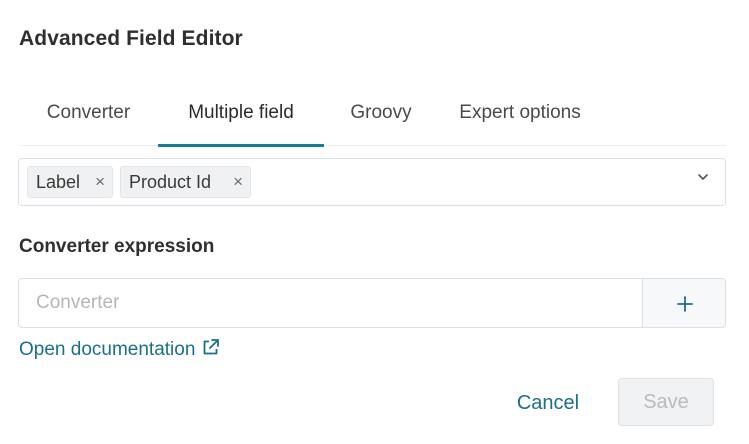 The image size is (749, 444). I want to click on chevron-down-icon, so click(703, 177).